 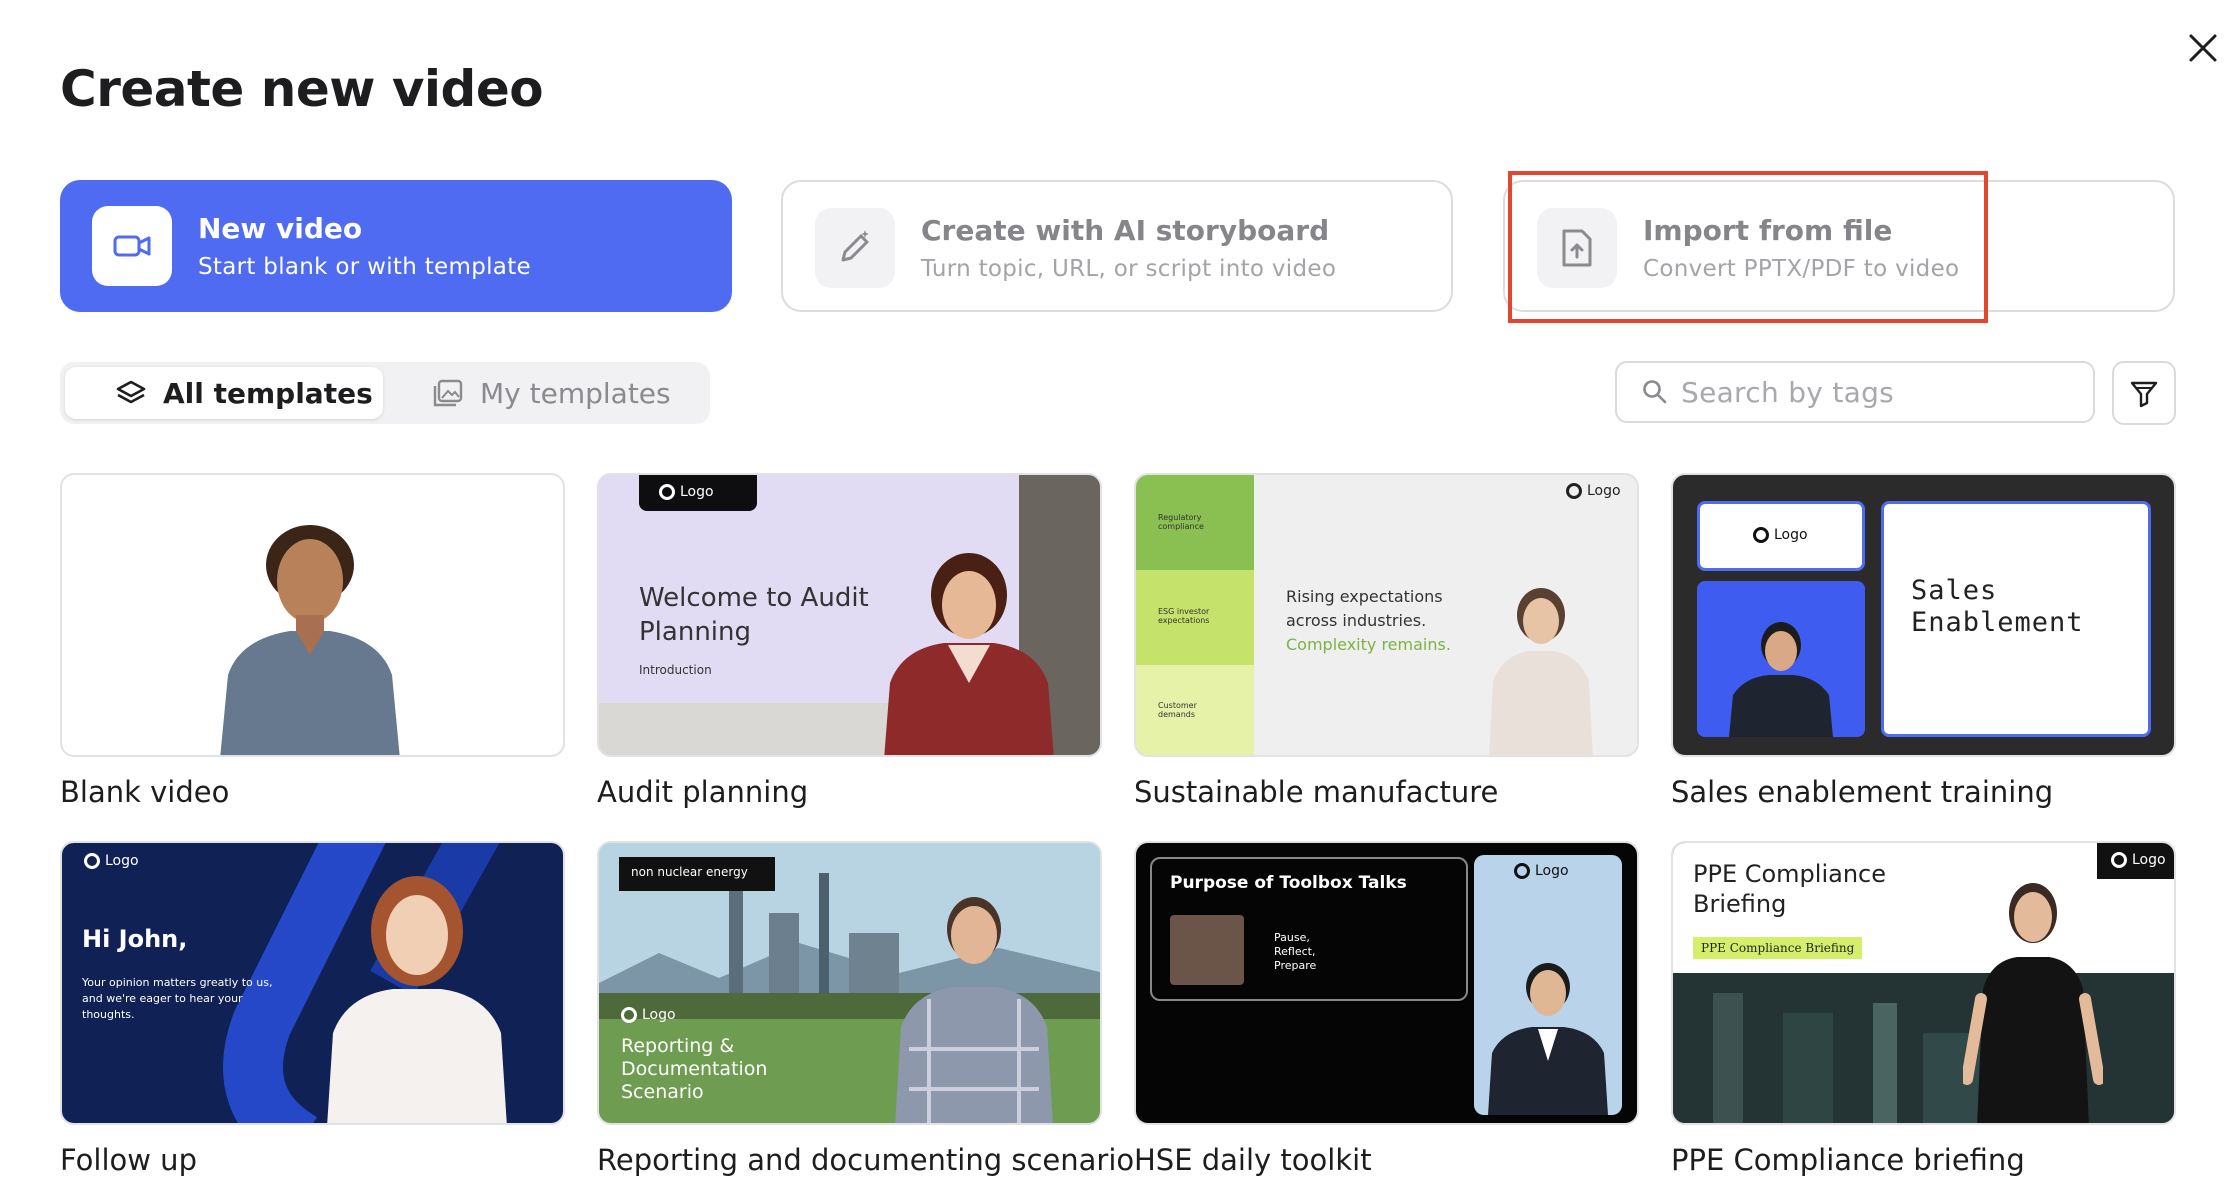 What do you see at coordinates (575, 393) in the screenshot?
I see `tab-label: My templates` at bounding box center [575, 393].